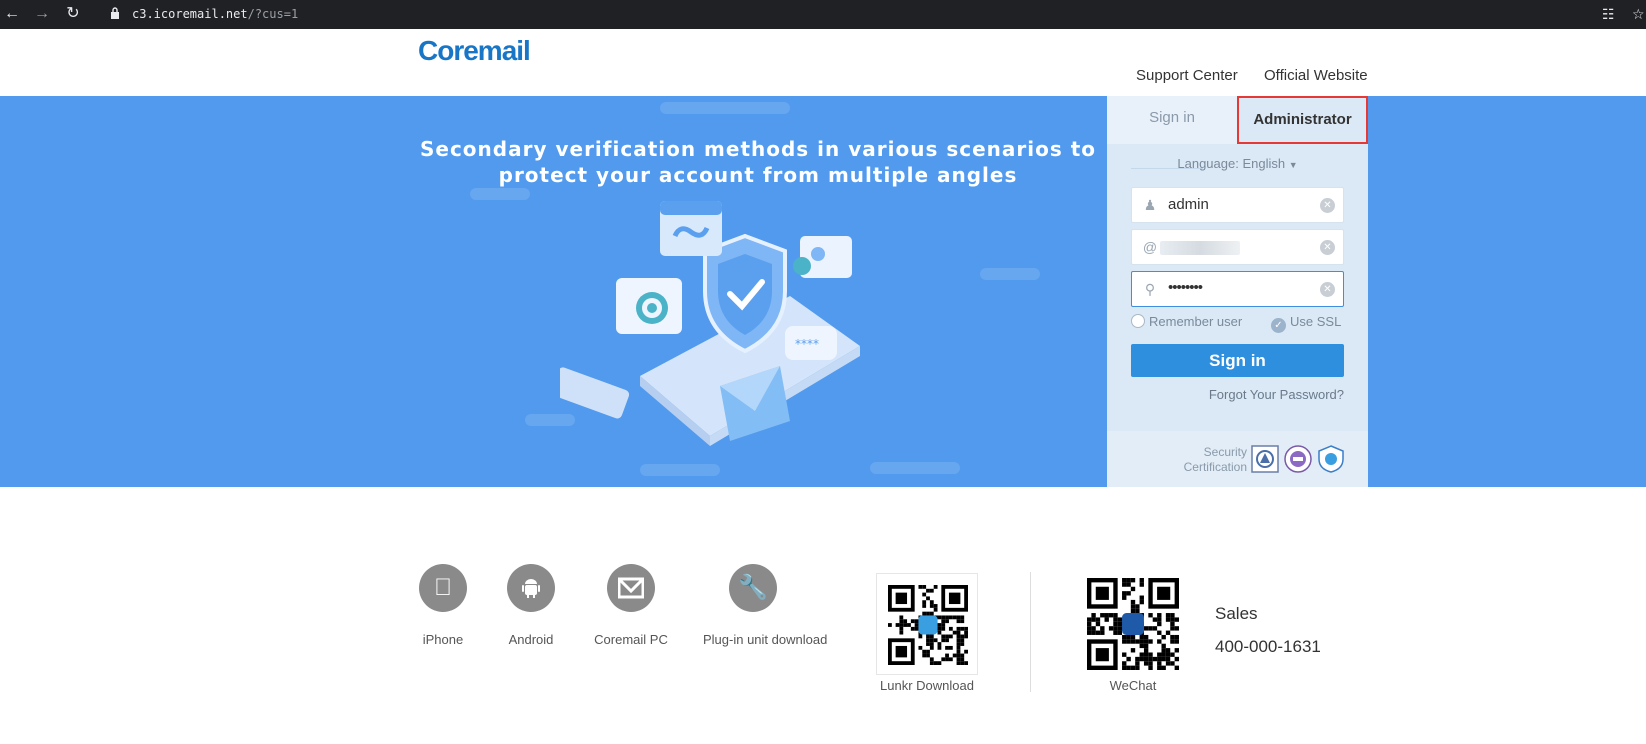 The width and height of the screenshot is (1646, 744). Describe the element at coordinates (1225, 452) in the screenshot. I see `security-label-line-1: Security` at that location.